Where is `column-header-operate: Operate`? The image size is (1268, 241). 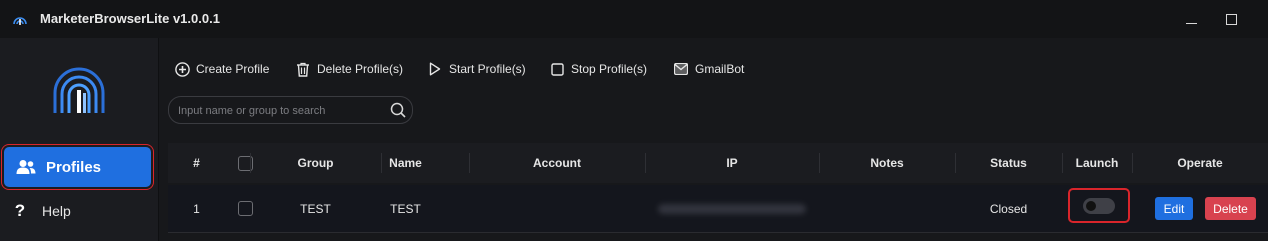
column-header-operate: Operate is located at coordinates (1200, 163).